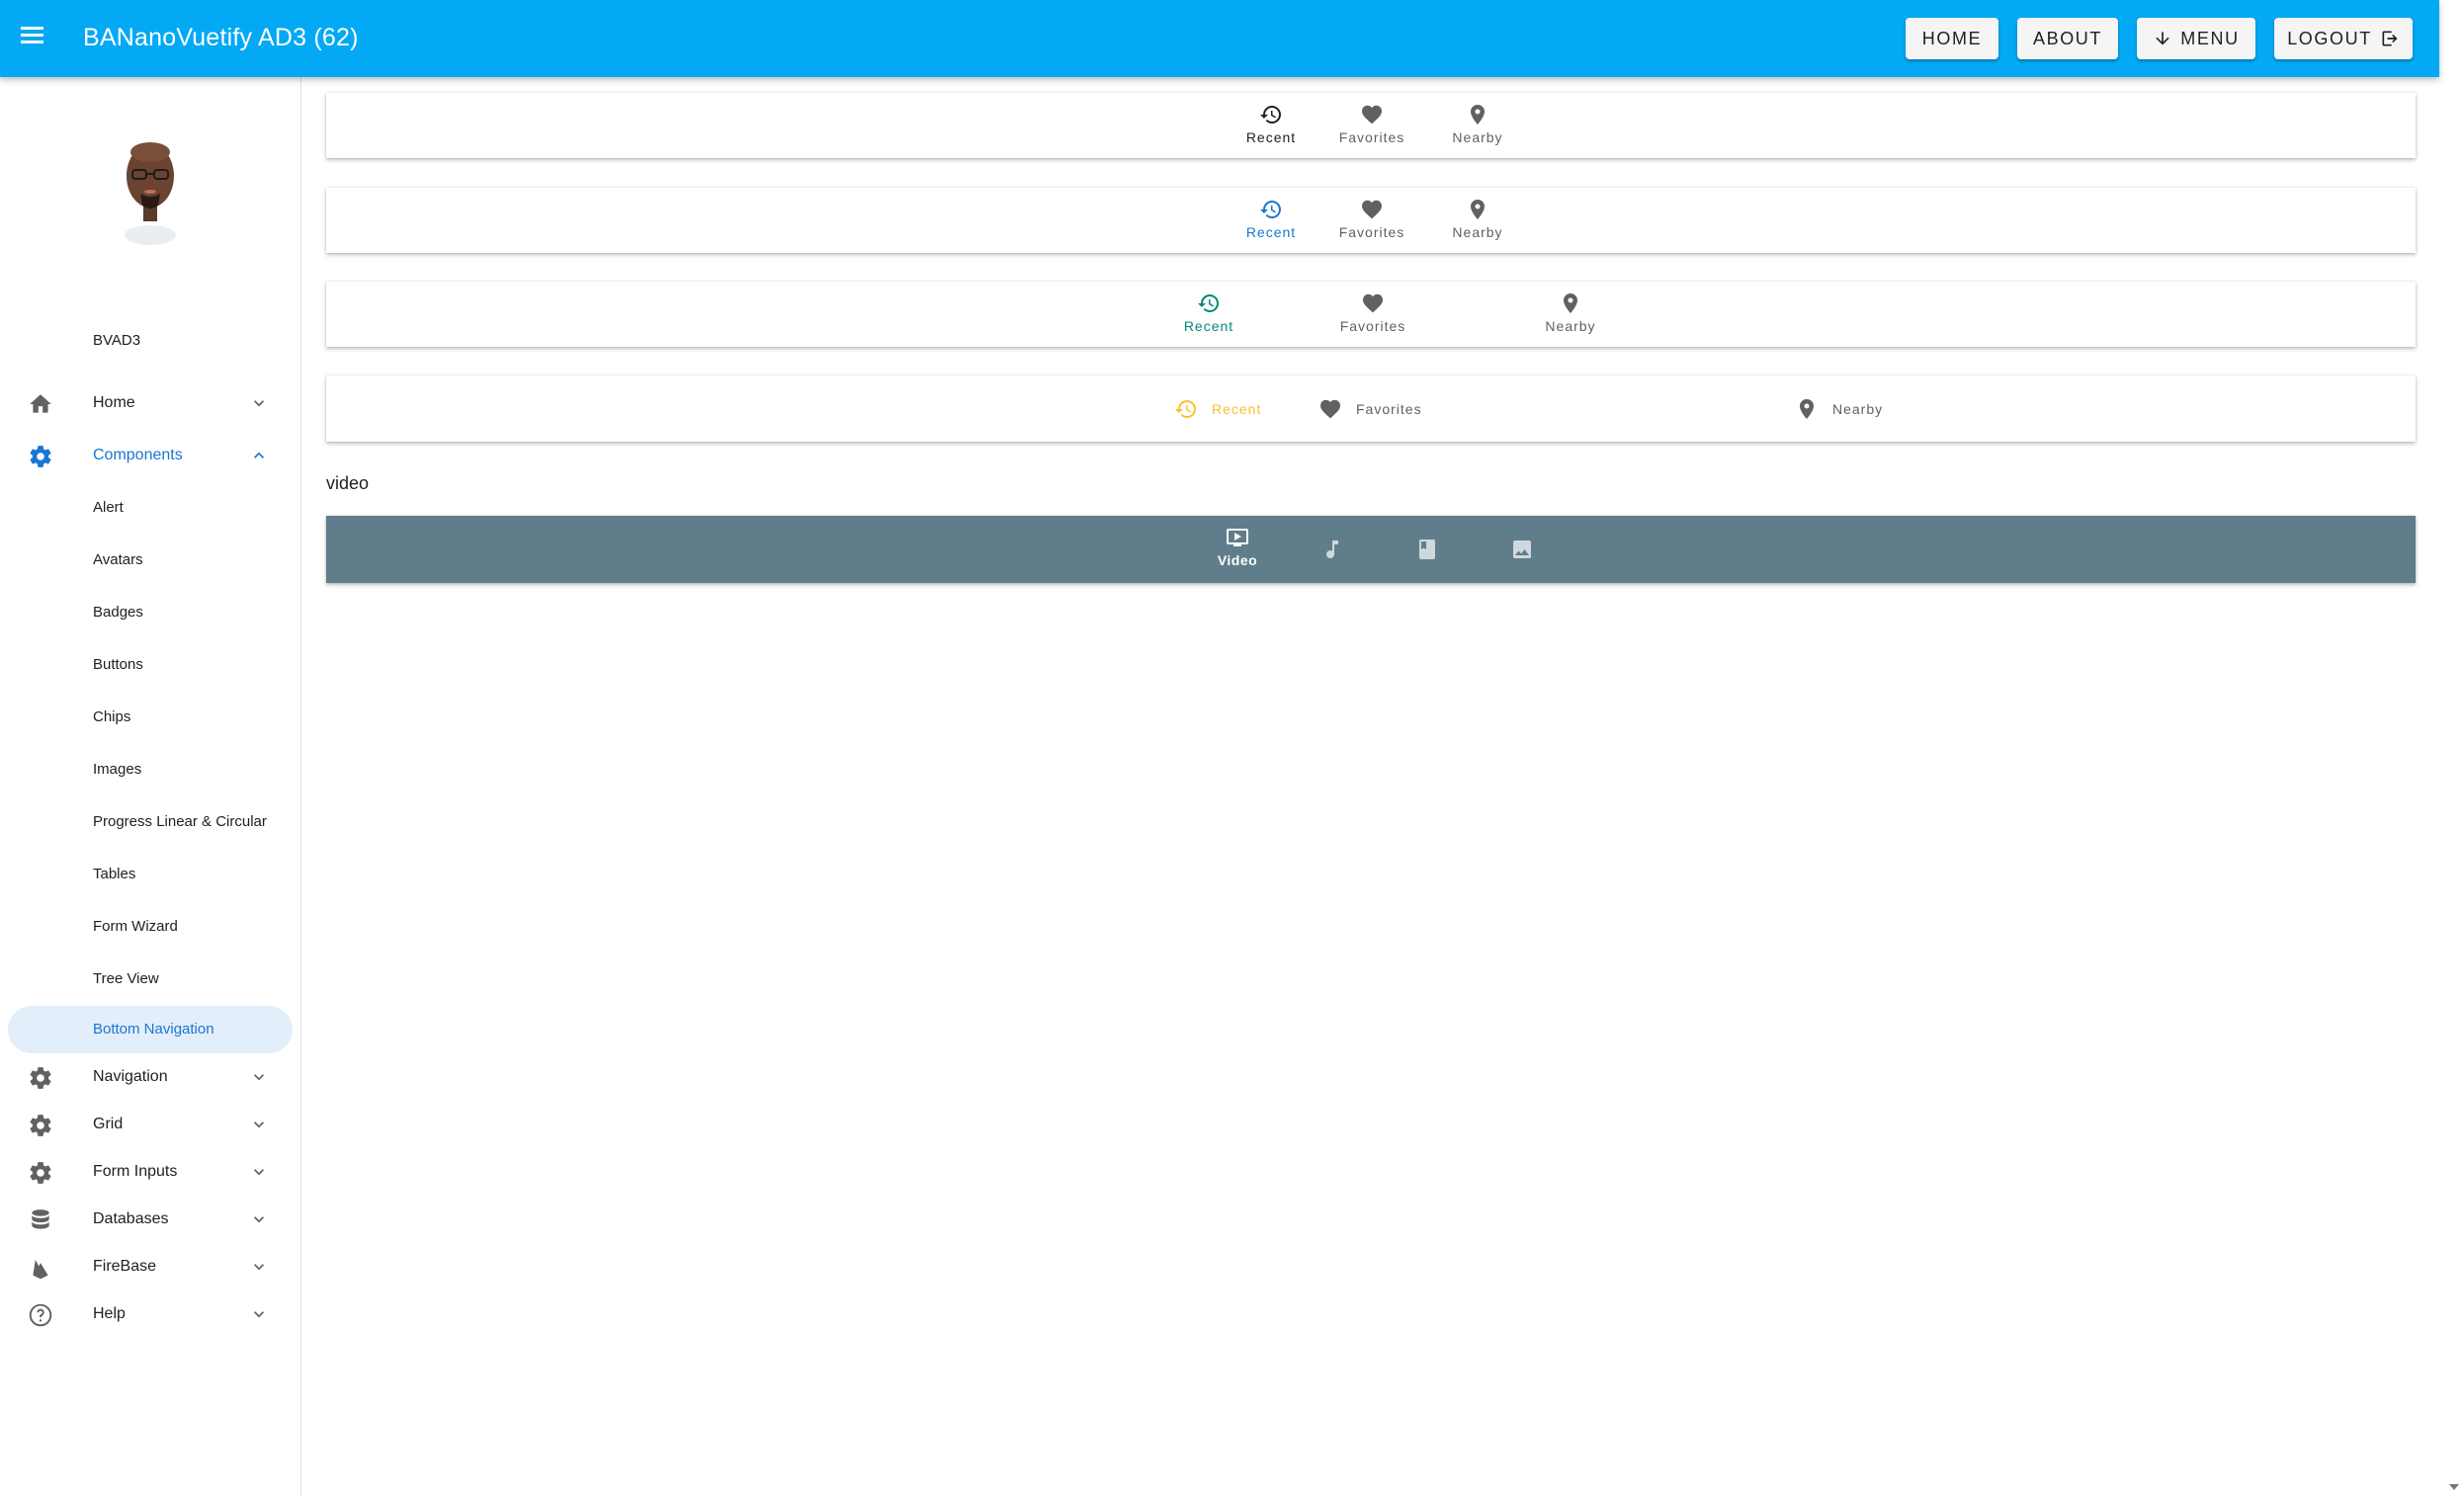 The height and width of the screenshot is (1496, 2464). What do you see at coordinates (148, 507) in the screenshot?
I see `sidebar-item-alert: Alert` at bounding box center [148, 507].